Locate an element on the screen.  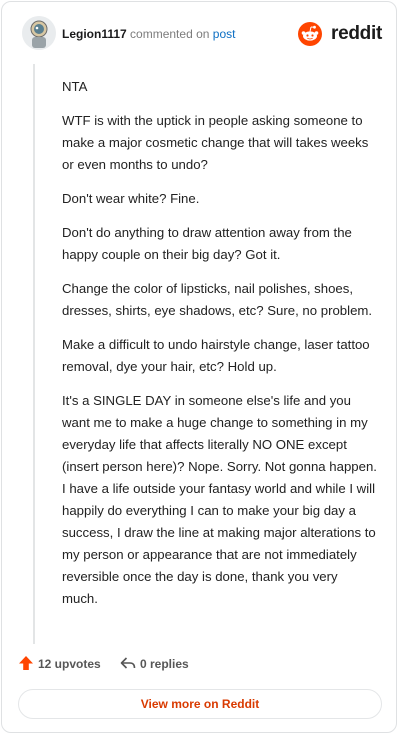
reddit-logo-icon is located at coordinates (310, 34).